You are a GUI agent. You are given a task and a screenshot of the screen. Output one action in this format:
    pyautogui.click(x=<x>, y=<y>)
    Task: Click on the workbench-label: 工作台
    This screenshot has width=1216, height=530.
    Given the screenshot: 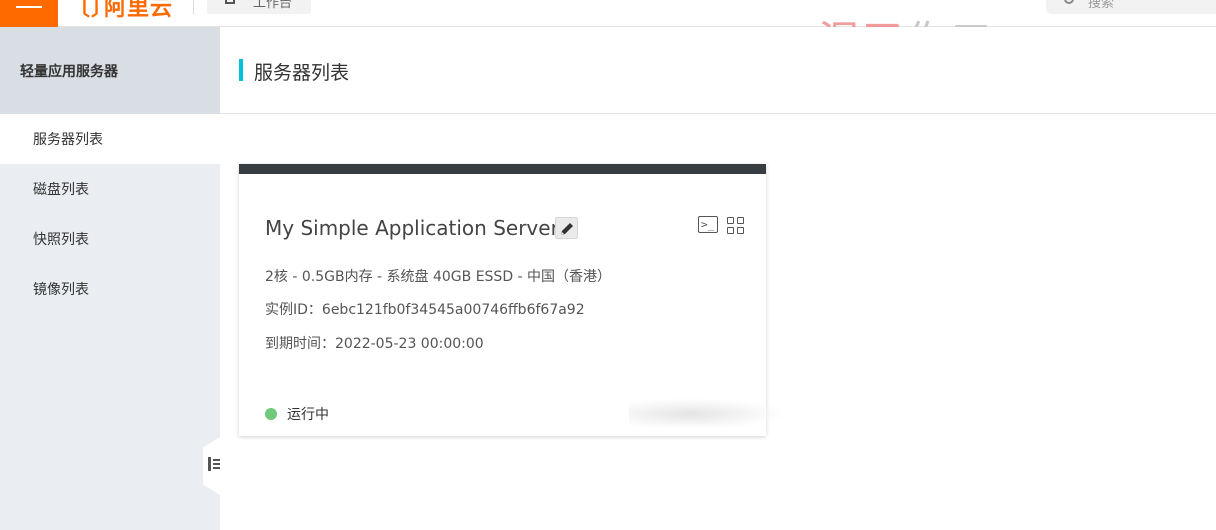 What is the action you would take?
    pyautogui.click(x=273, y=5)
    